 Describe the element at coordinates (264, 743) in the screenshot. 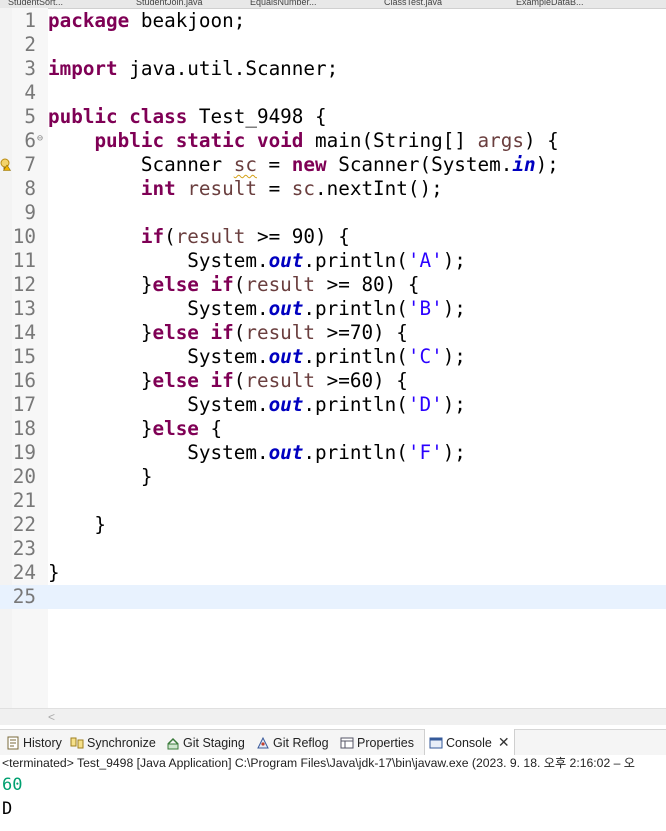

I see `git-reflog-icon` at that location.